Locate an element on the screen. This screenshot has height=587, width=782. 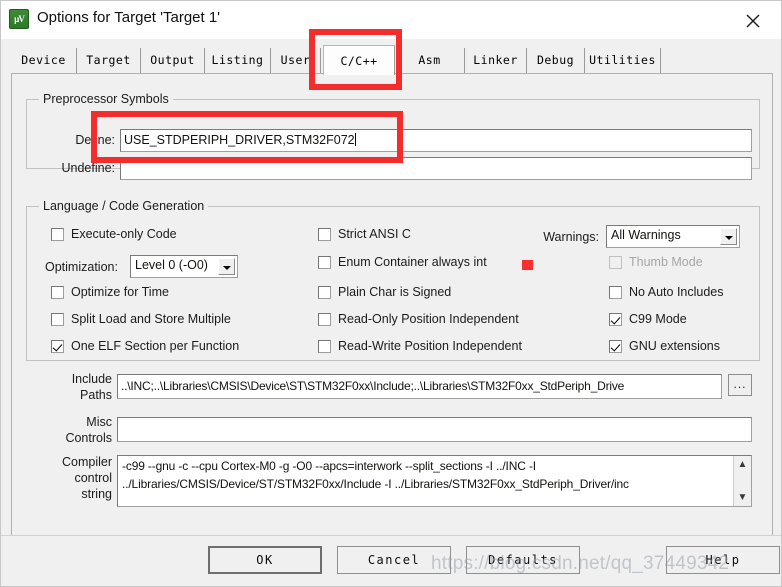
checkbox-label: Thumb Mode is located at coordinates (666, 262).